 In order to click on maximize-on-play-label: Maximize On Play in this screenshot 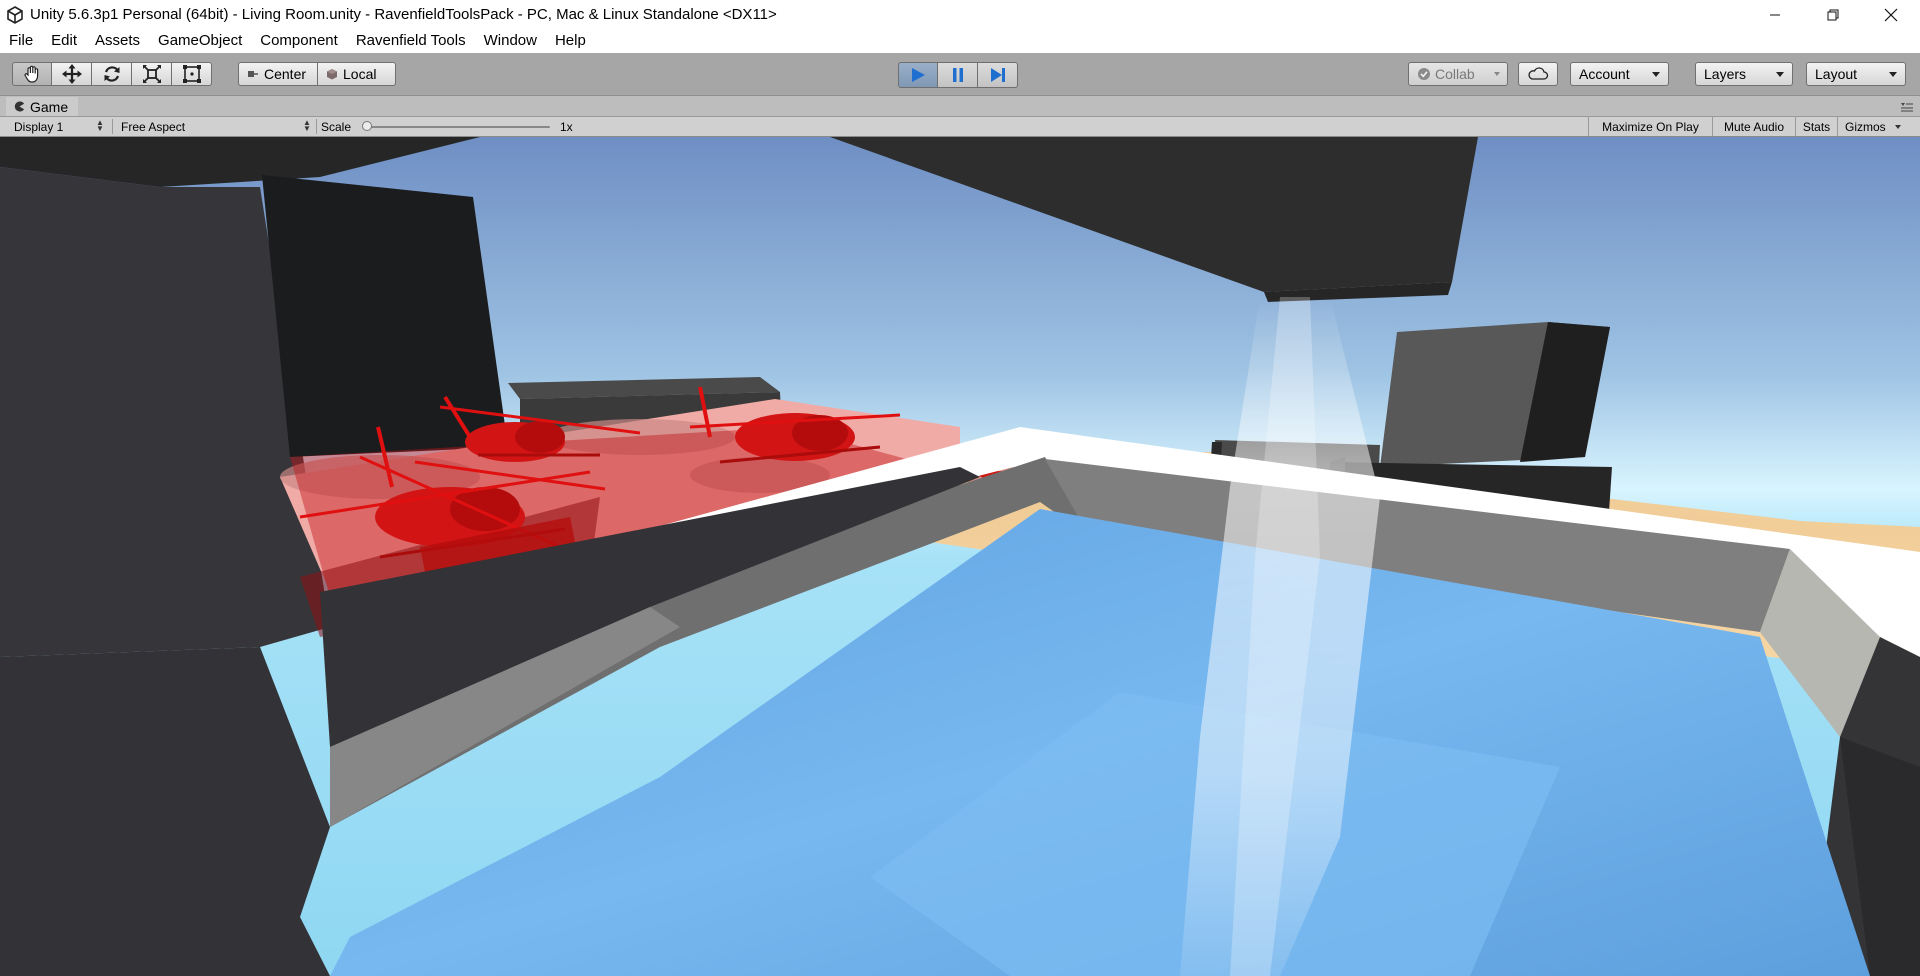, I will do `click(1650, 126)`.